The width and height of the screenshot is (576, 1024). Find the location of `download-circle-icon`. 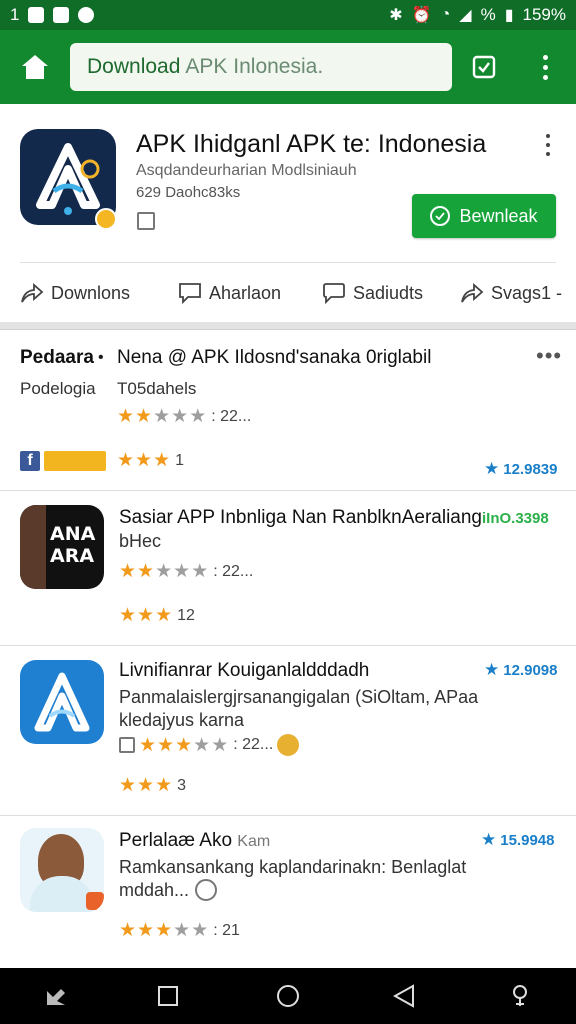

download-circle-icon is located at coordinates (440, 216).